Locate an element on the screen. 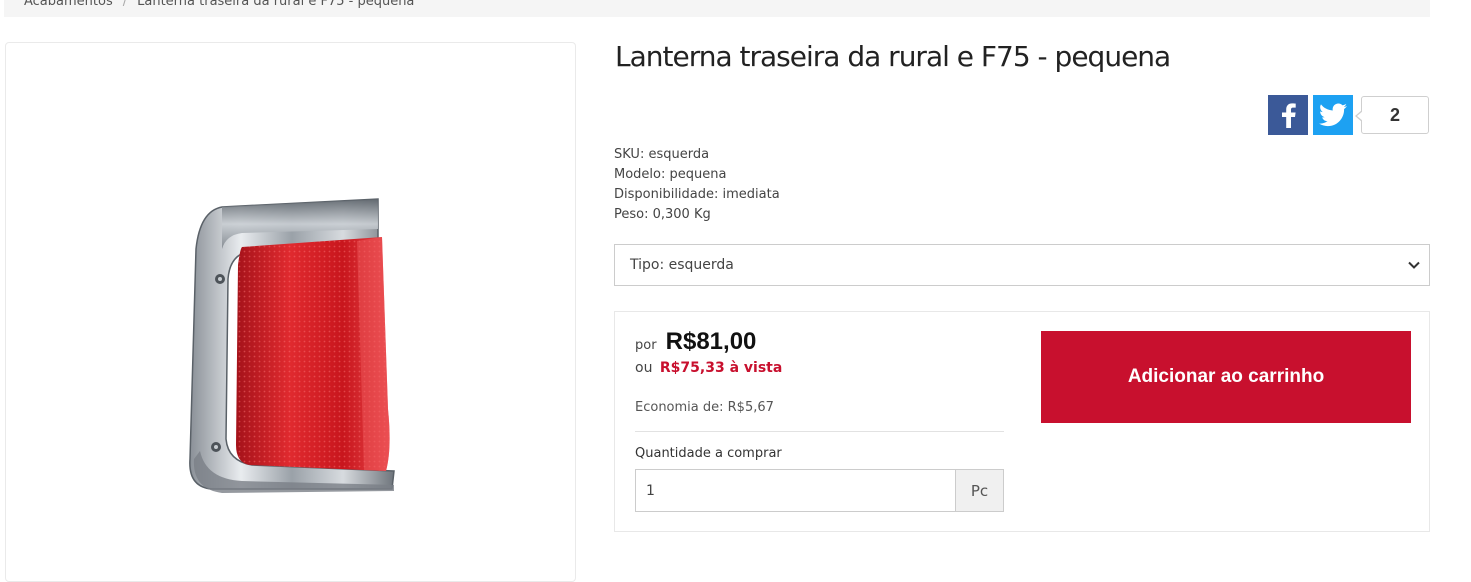 This screenshot has height=582, width=1471. option-select-tipo: Tipo: esquerda is located at coordinates (1022, 265).